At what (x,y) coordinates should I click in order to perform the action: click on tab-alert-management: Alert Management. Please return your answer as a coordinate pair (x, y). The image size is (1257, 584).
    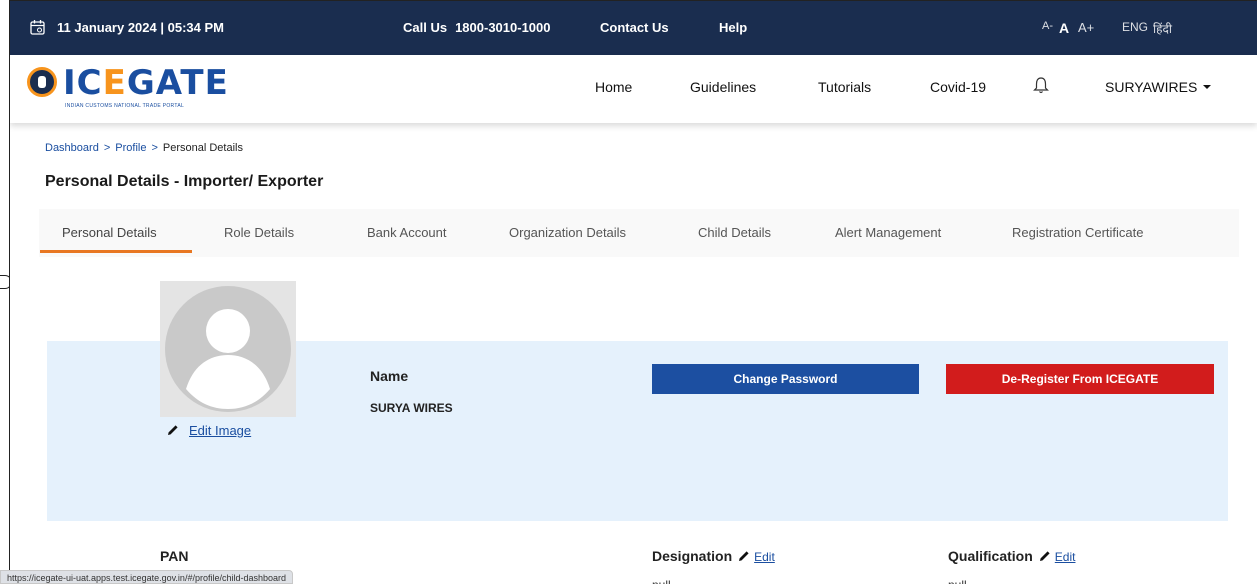
    Looking at the image, I should click on (888, 232).